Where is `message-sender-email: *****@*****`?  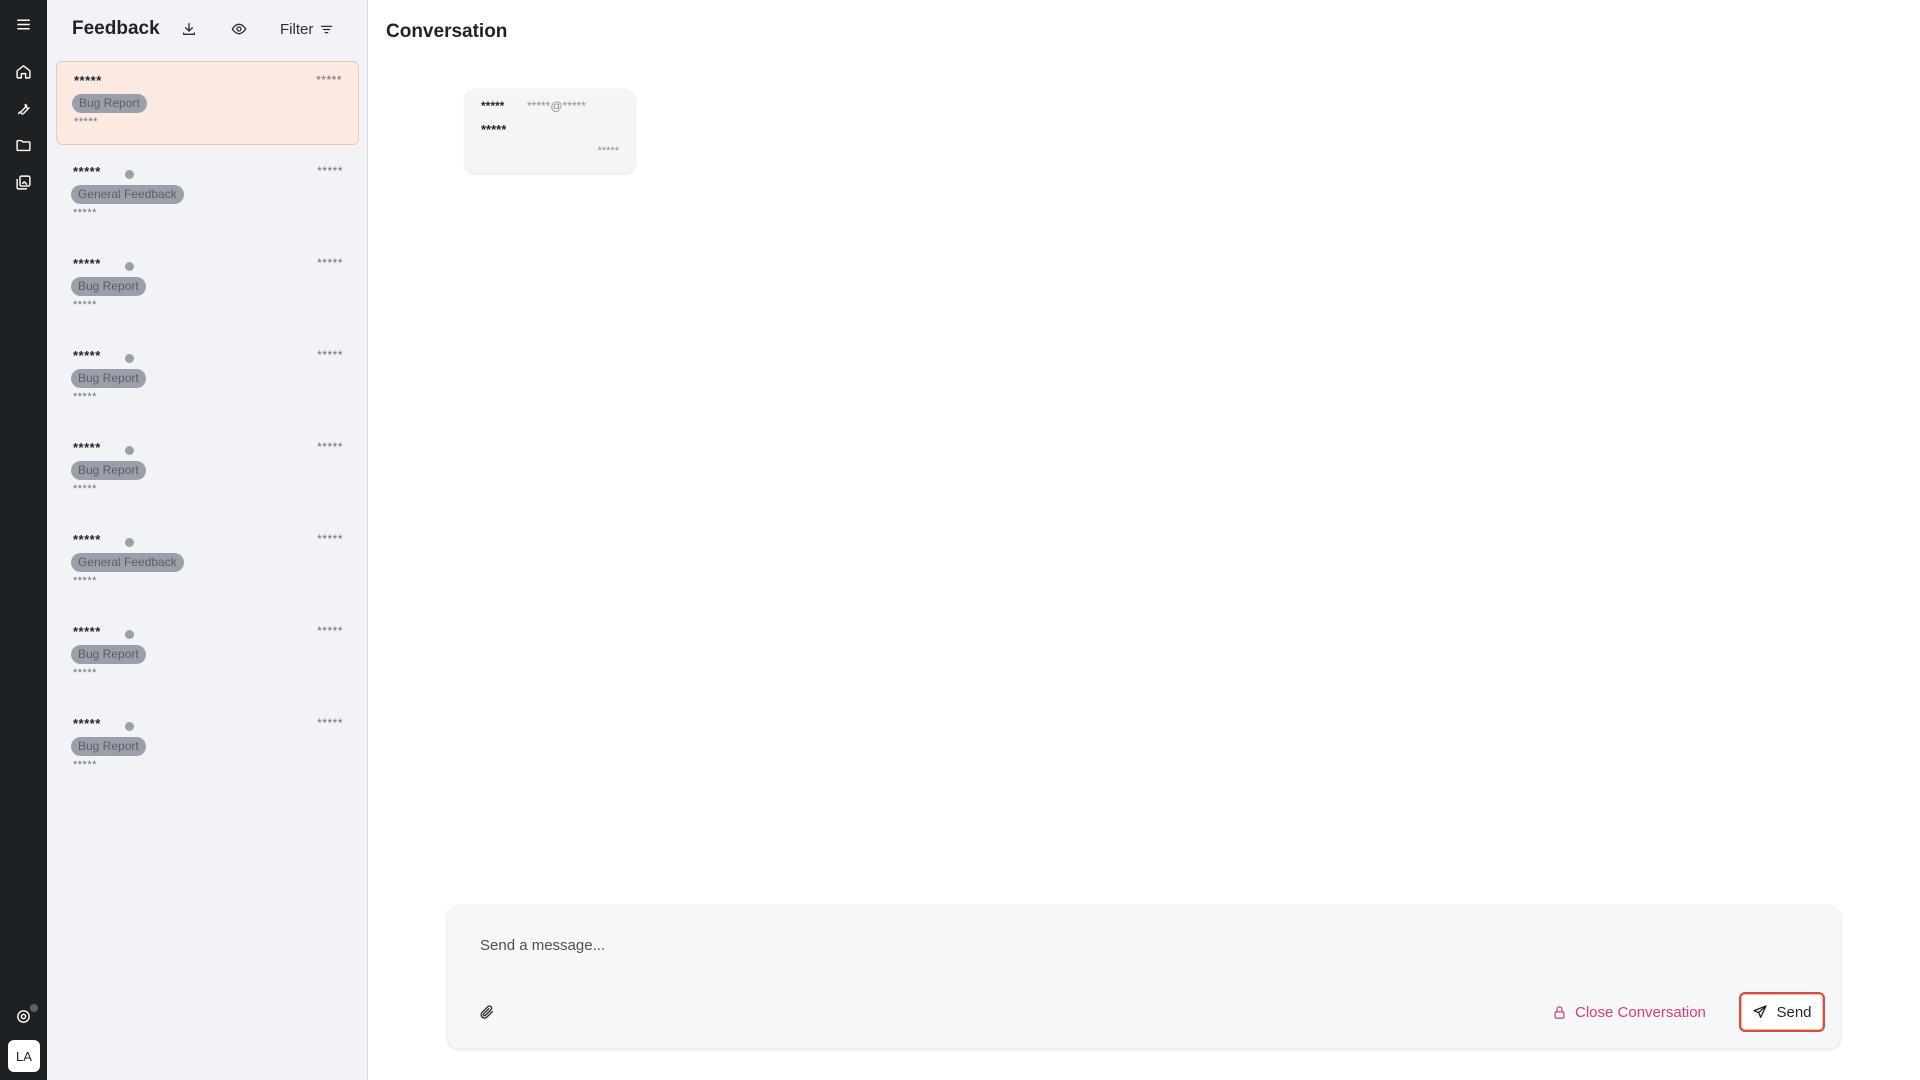
message-sender-email: *****@***** is located at coordinates (556, 106).